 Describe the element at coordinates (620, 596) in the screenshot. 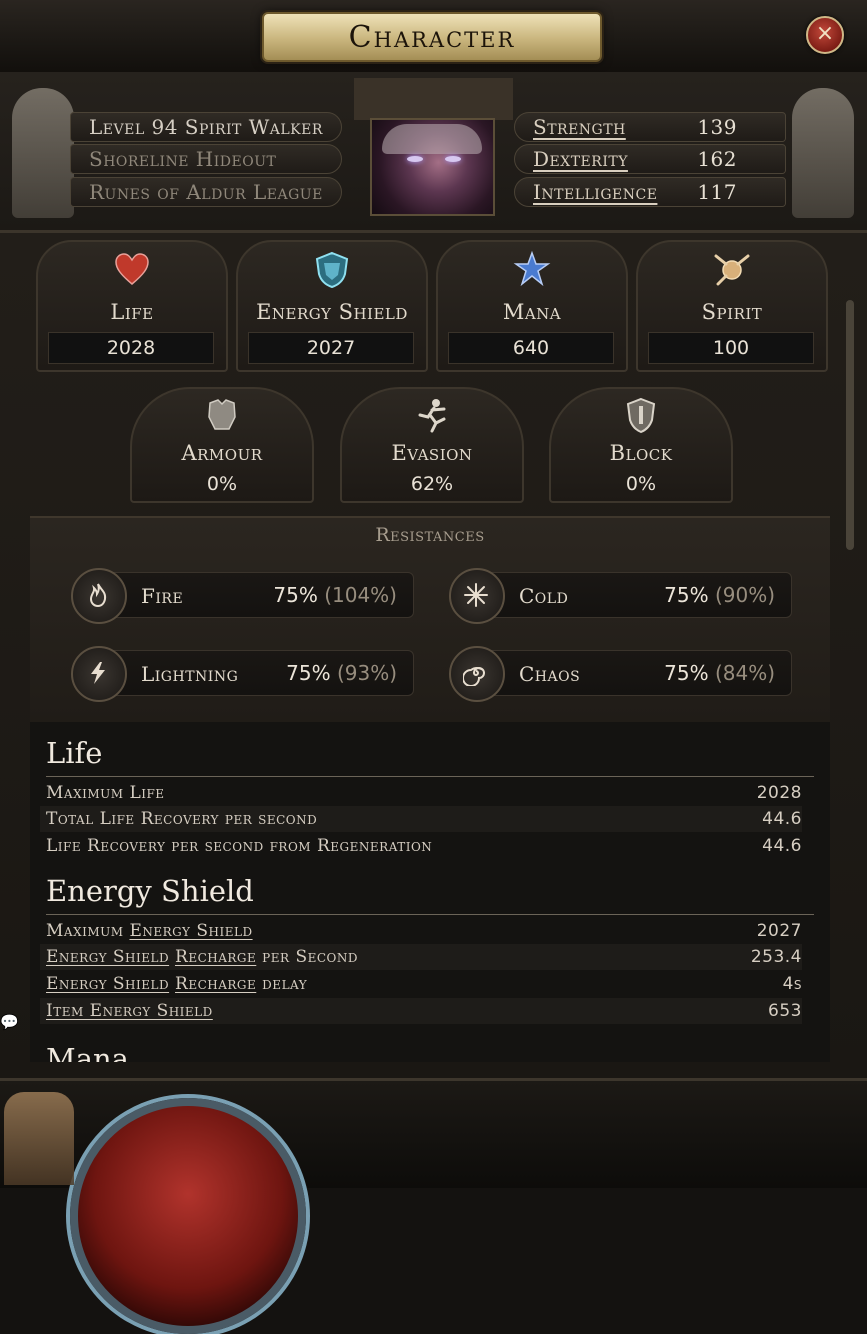

I see `resistance-cold: Cold 75% (90%)` at that location.